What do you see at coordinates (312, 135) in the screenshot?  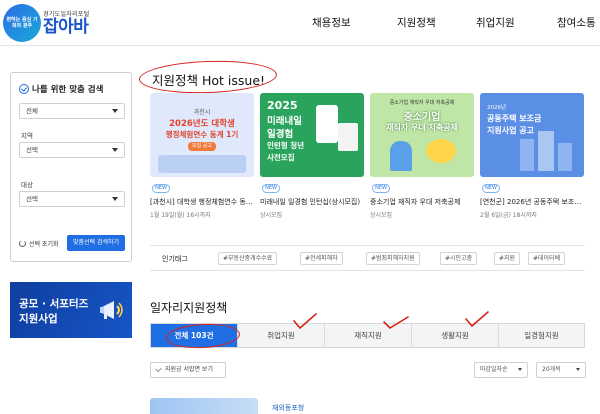 I see `card-image-2: 2025 미래내일 일경험 인턴형 청년 사전모집` at bounding box center [312, 135].